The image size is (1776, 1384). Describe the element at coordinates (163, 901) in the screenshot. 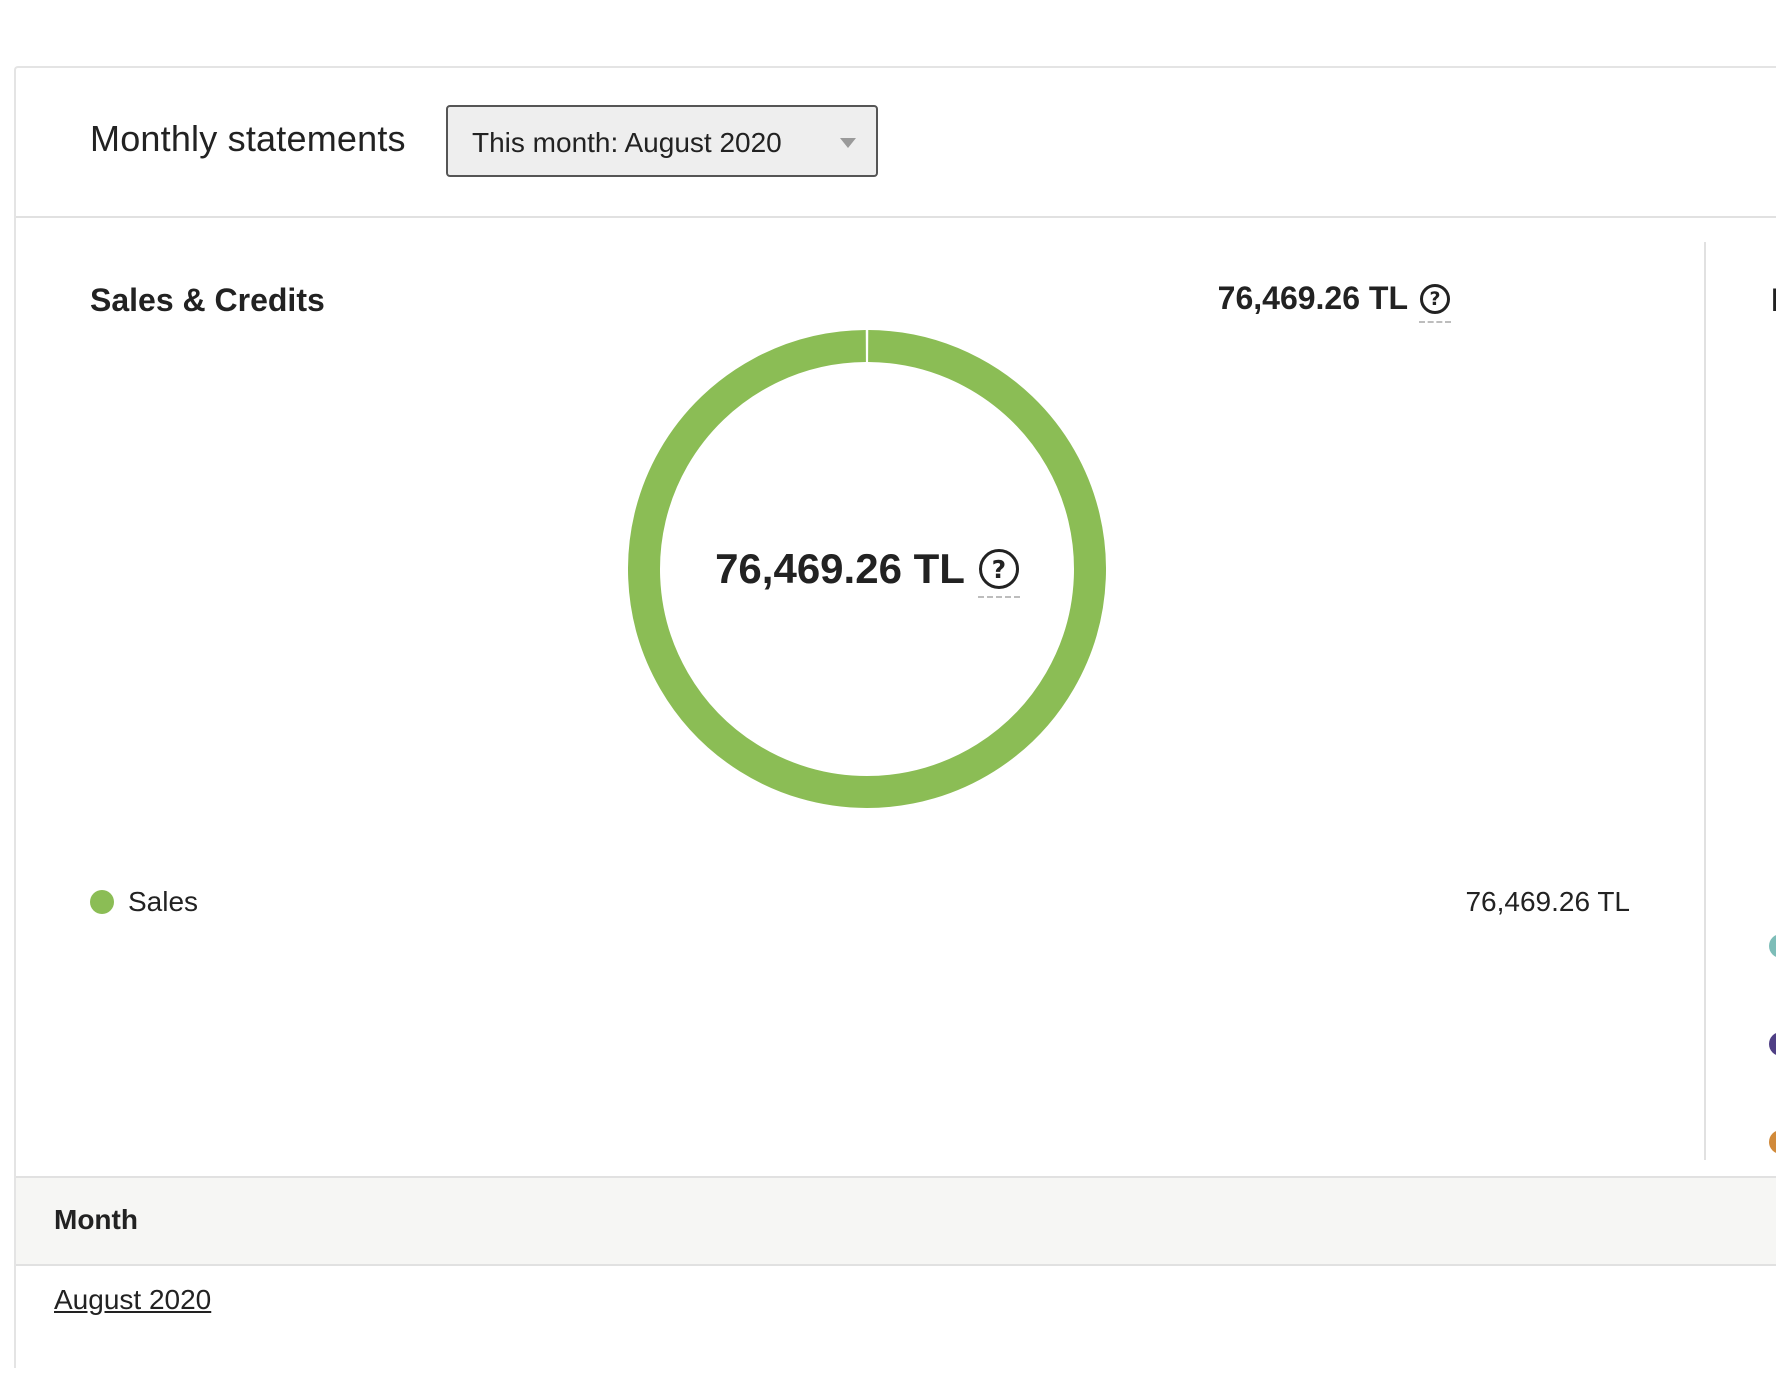

I see `legend-label: Sales` at that location.